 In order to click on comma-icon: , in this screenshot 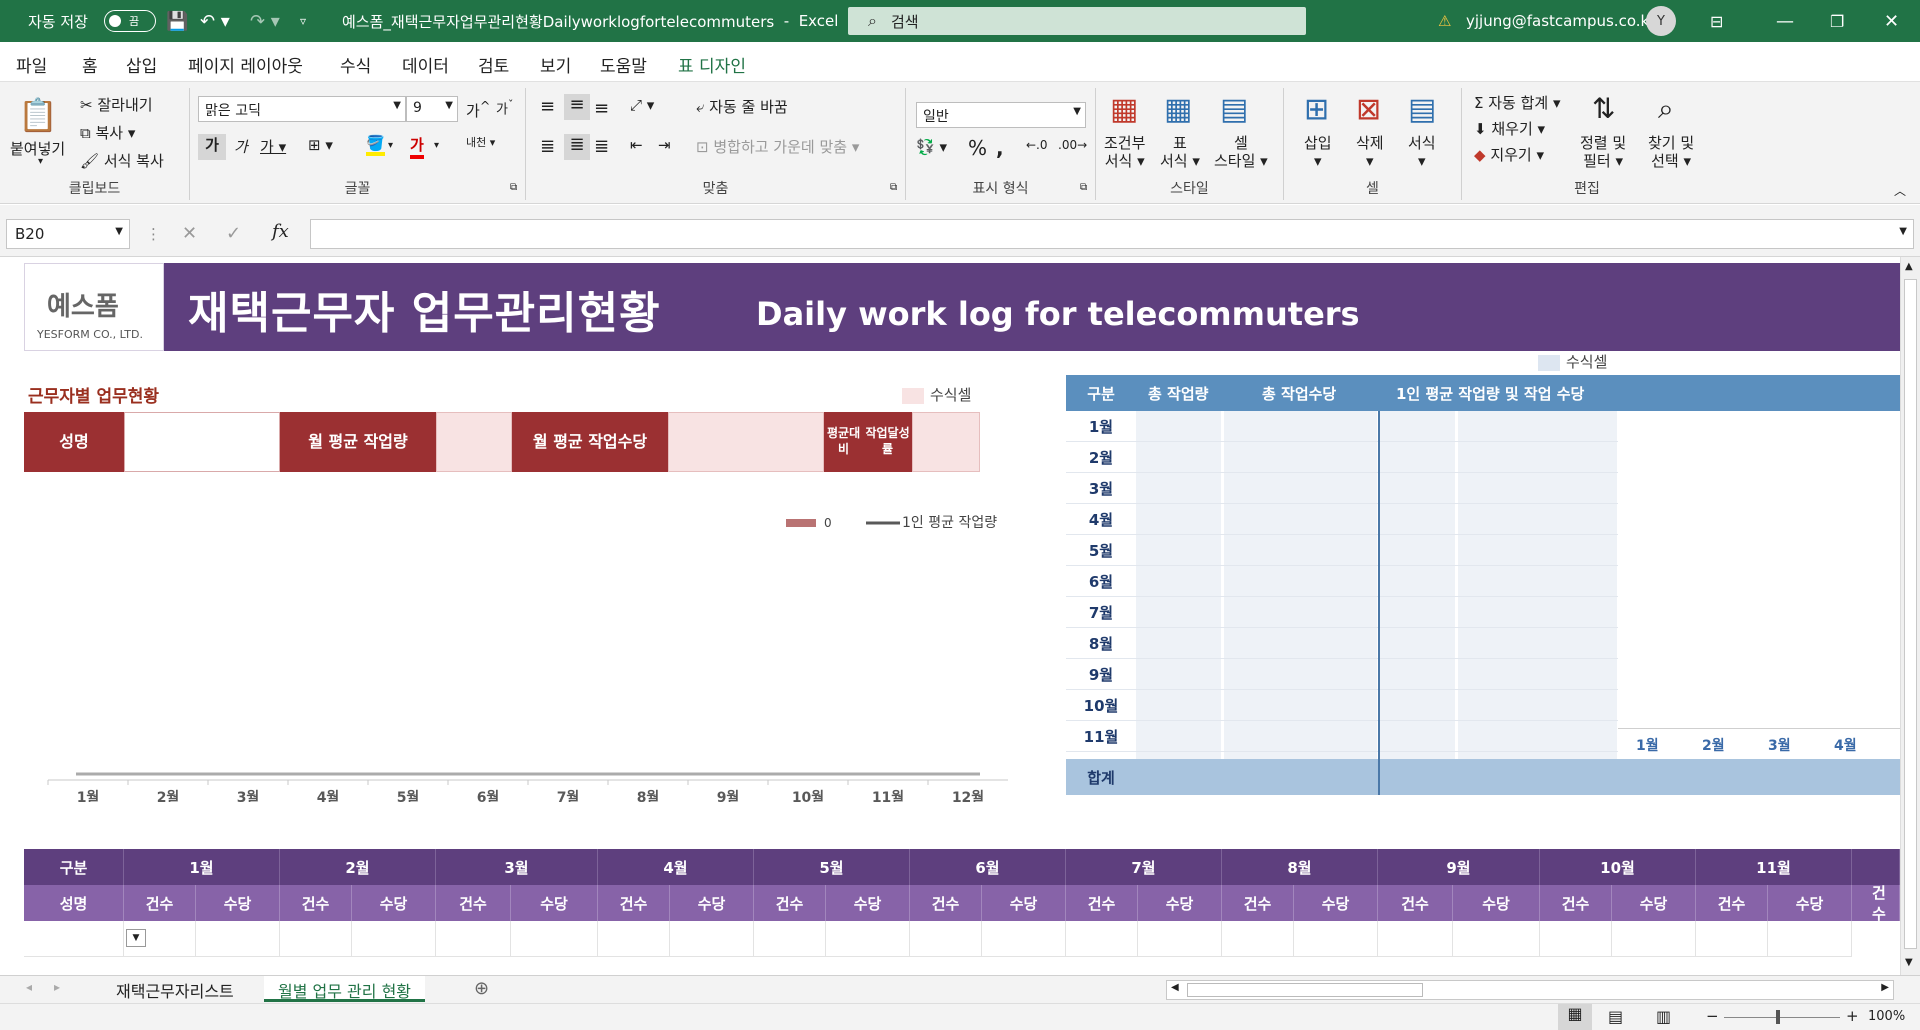, I will do `click(1000, 148)`.